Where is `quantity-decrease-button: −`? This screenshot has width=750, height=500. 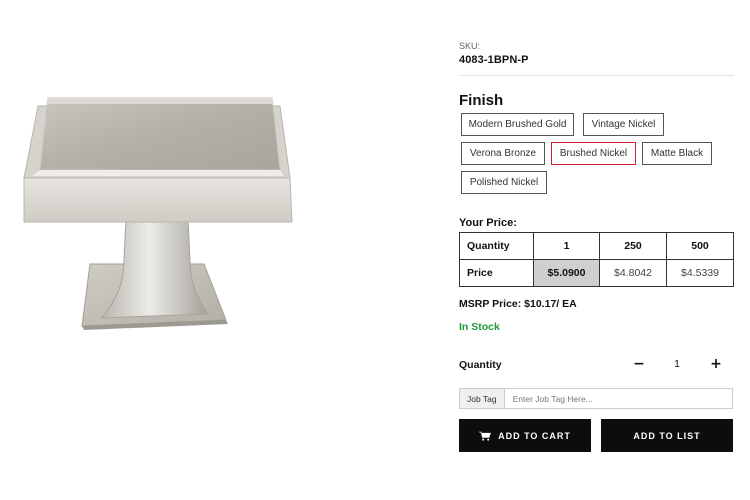 quantity-decrease-button: − is located at coordinates (639, 364).